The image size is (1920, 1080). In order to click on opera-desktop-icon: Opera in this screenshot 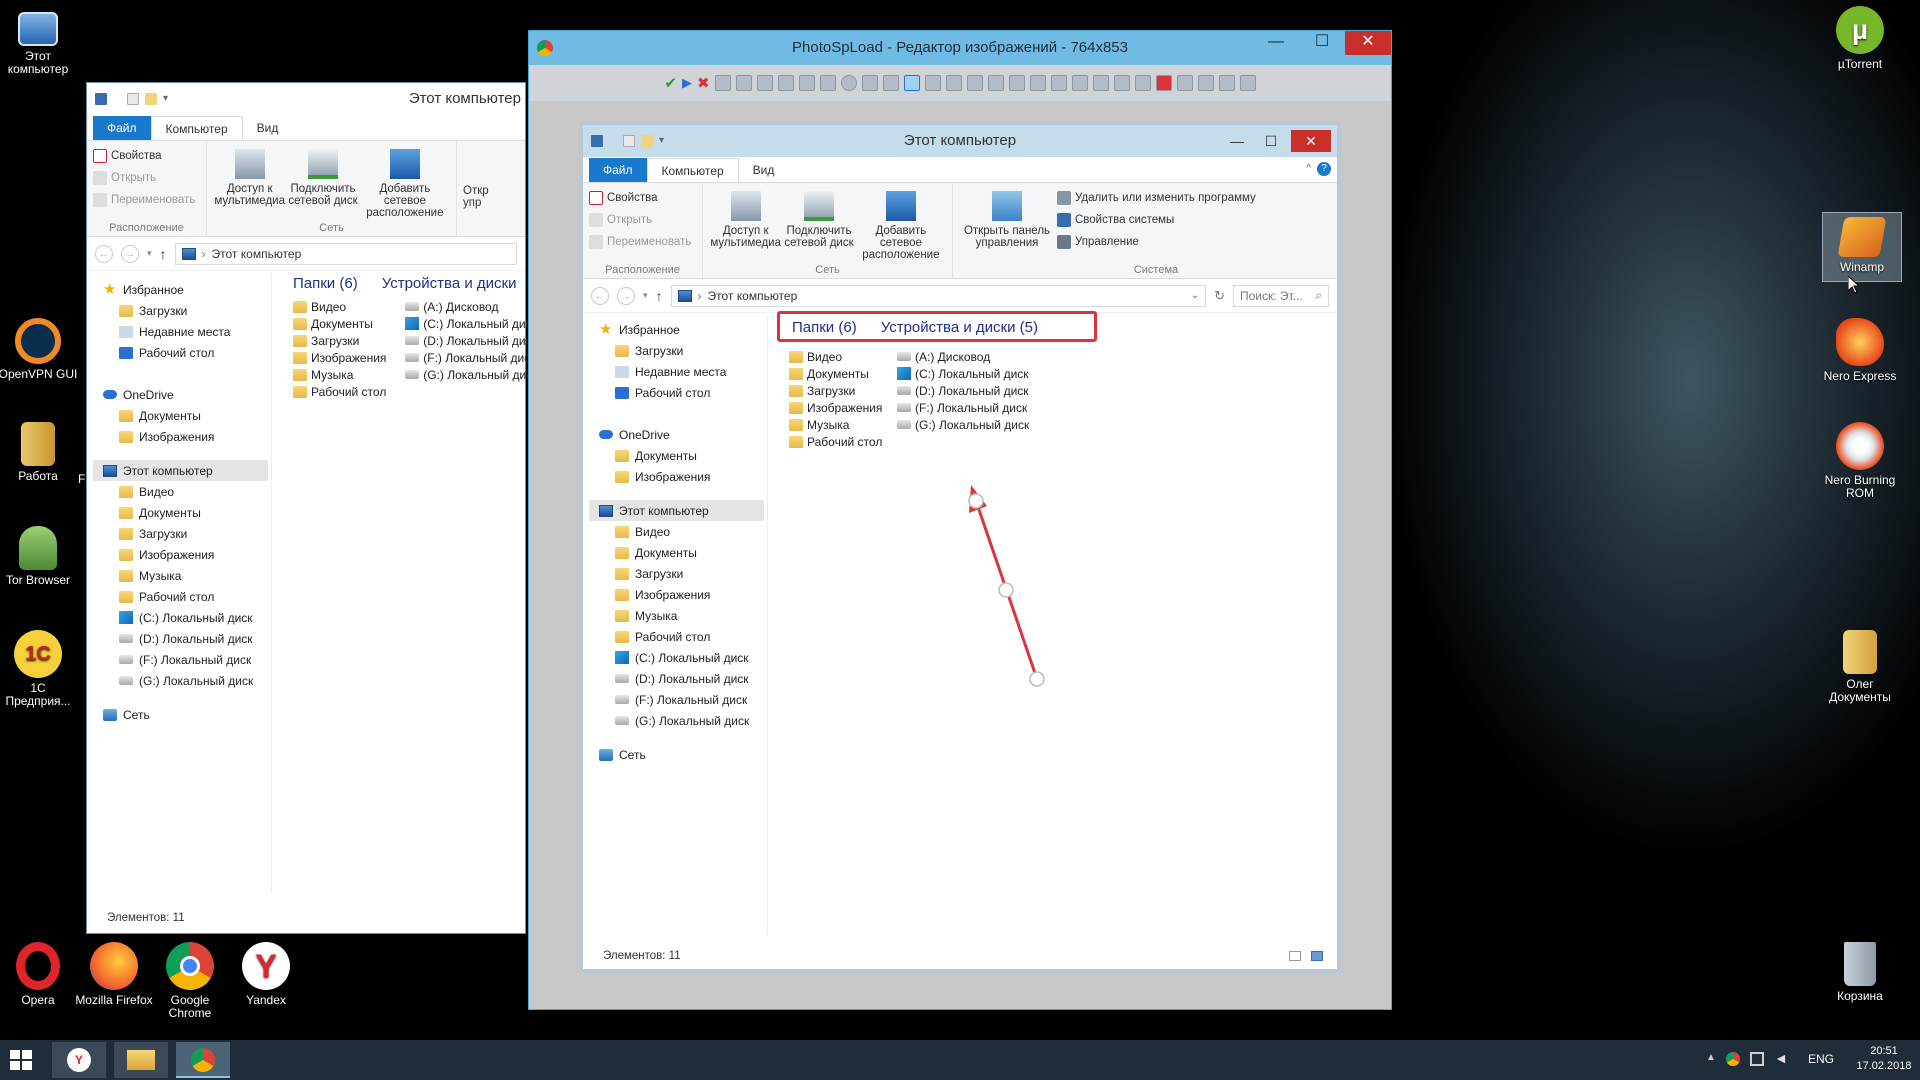, I will do `click(39, 974)`.